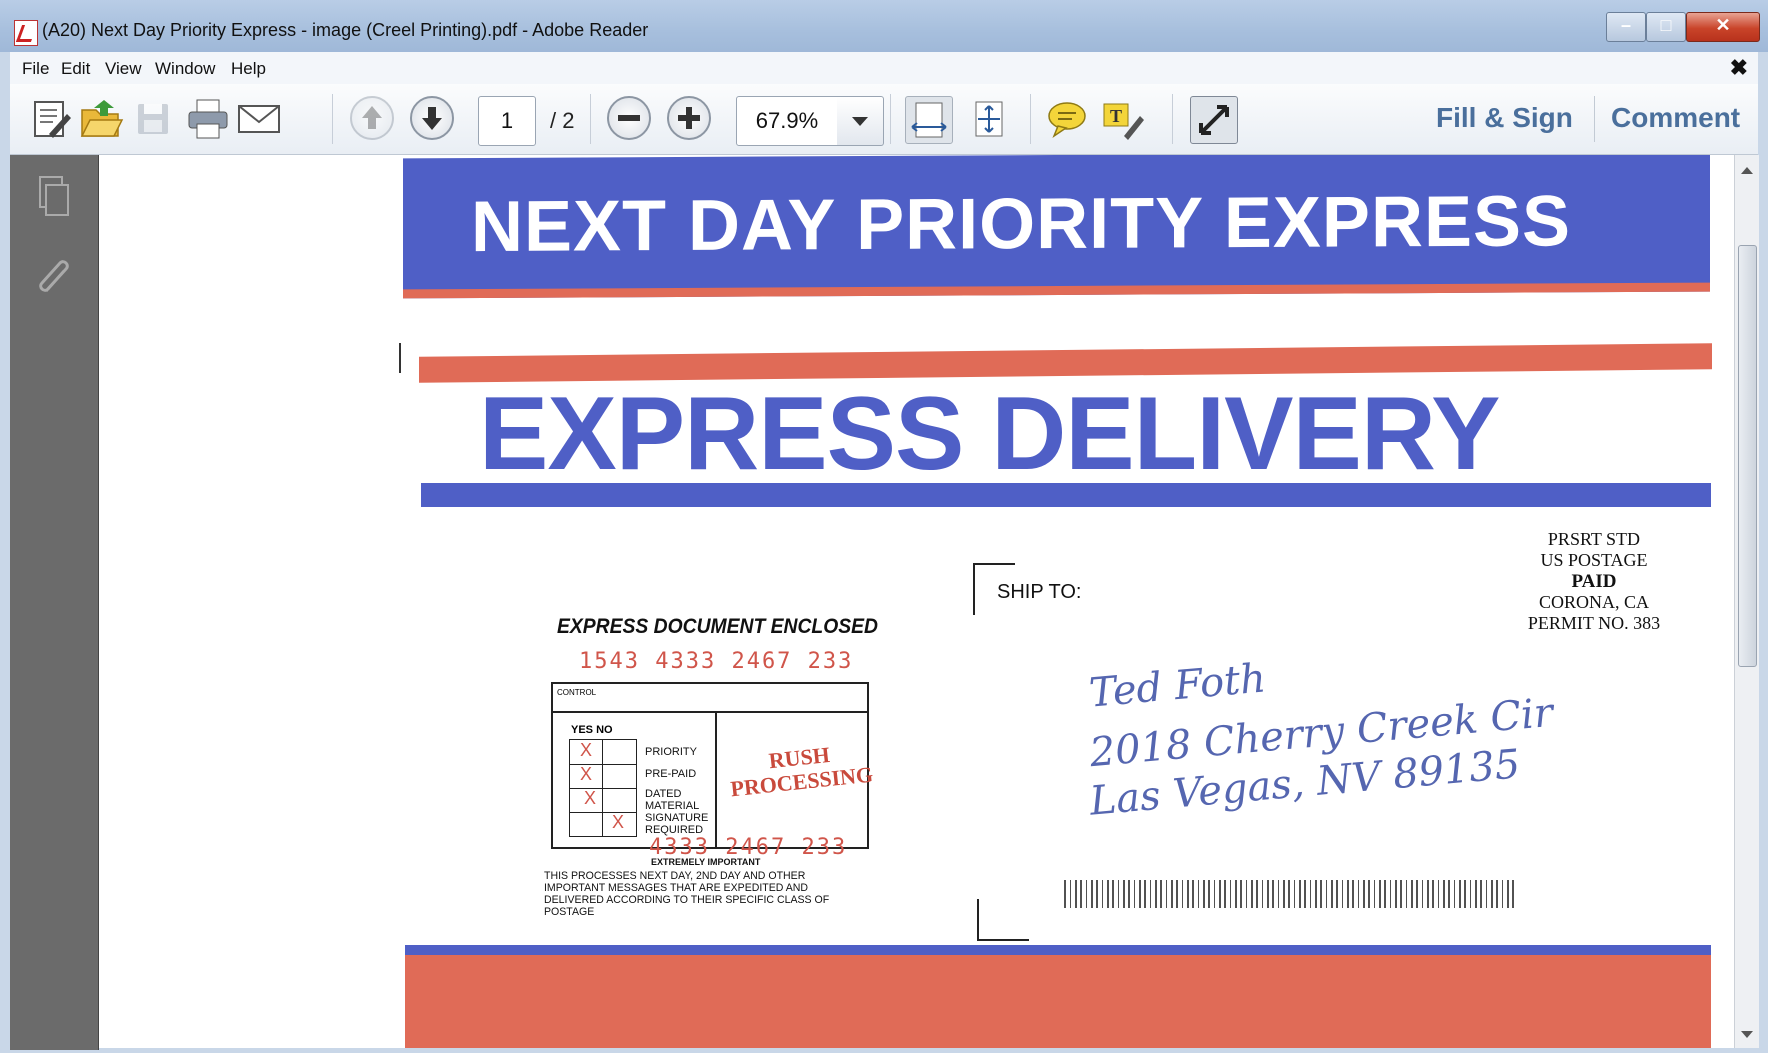 This screenshot has width=1768, height=1053. What do you see at coordinates (208, 119) in the screenshot?
I see `print-icon` at bounding box center [208, 119].